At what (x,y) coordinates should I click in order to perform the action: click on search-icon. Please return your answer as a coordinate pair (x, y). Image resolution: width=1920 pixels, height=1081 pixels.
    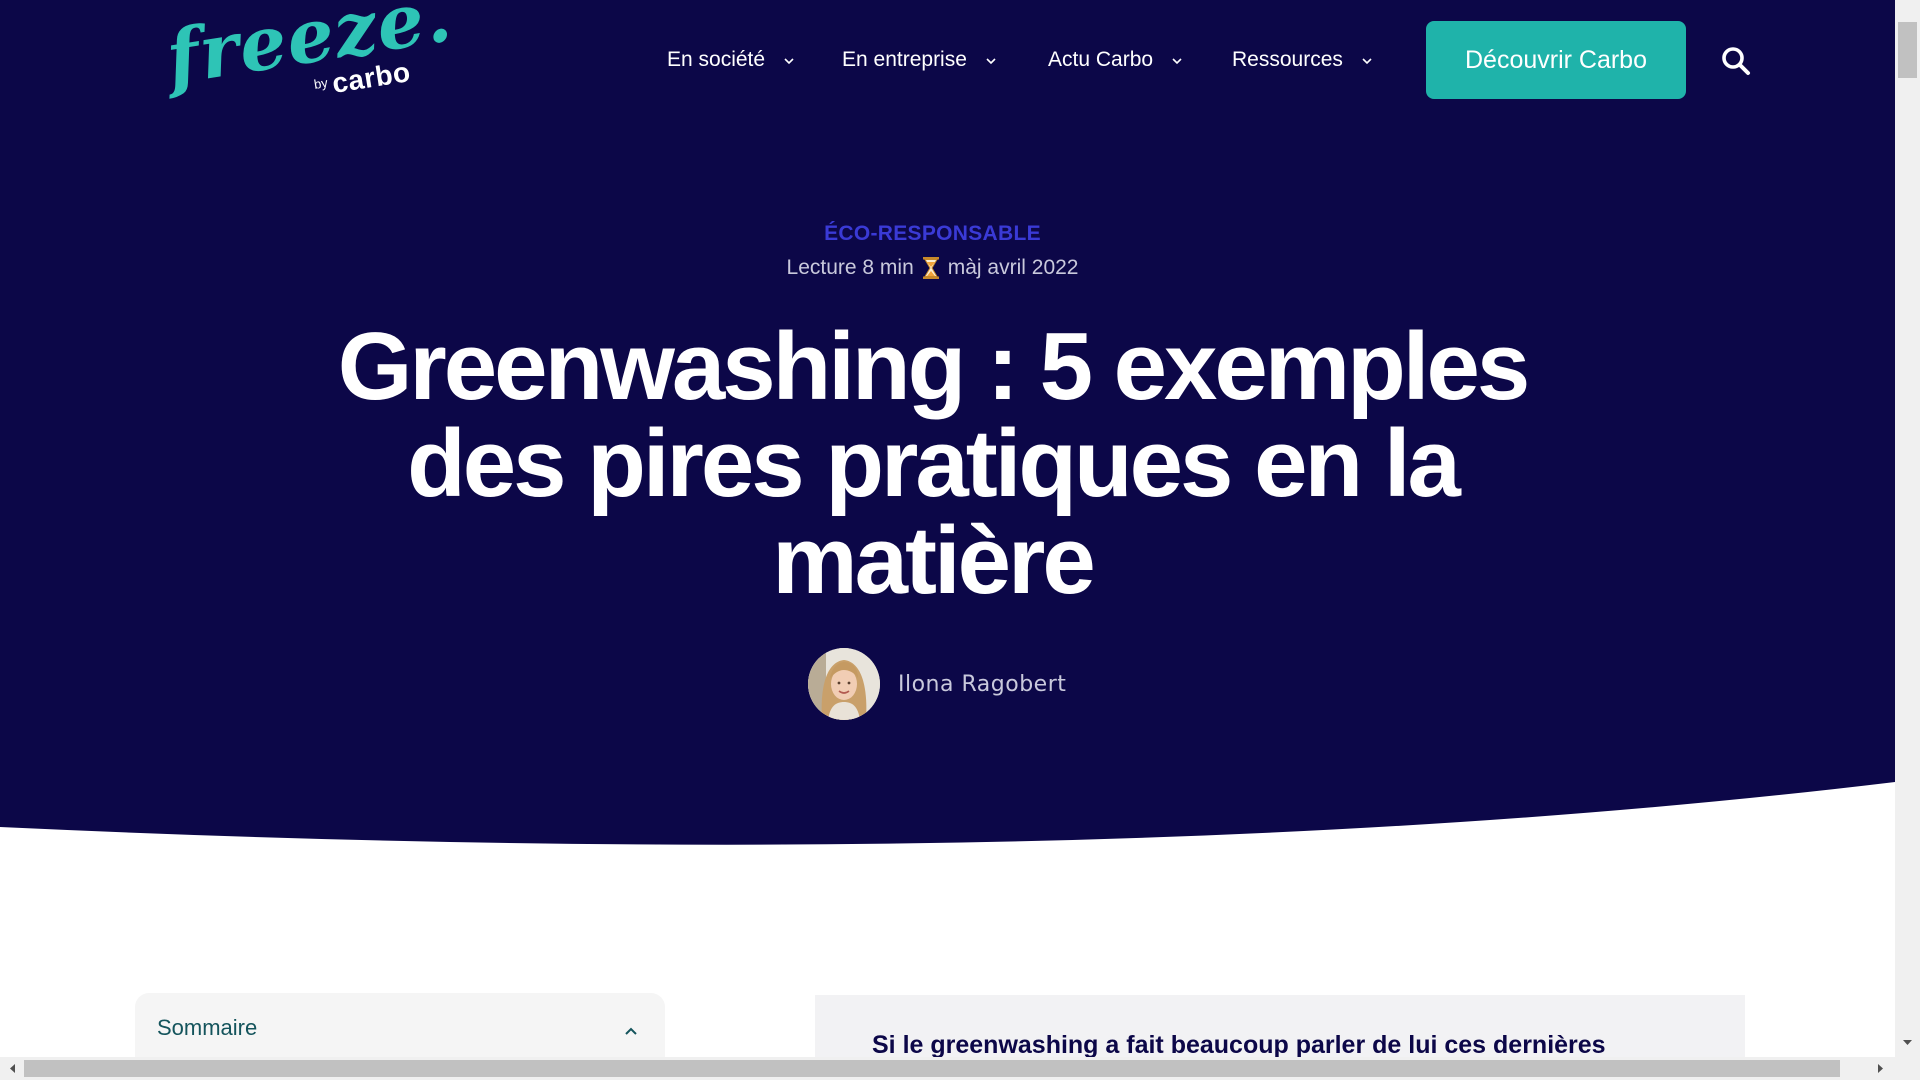
    Looking at the image, I should click on (1736, 61).